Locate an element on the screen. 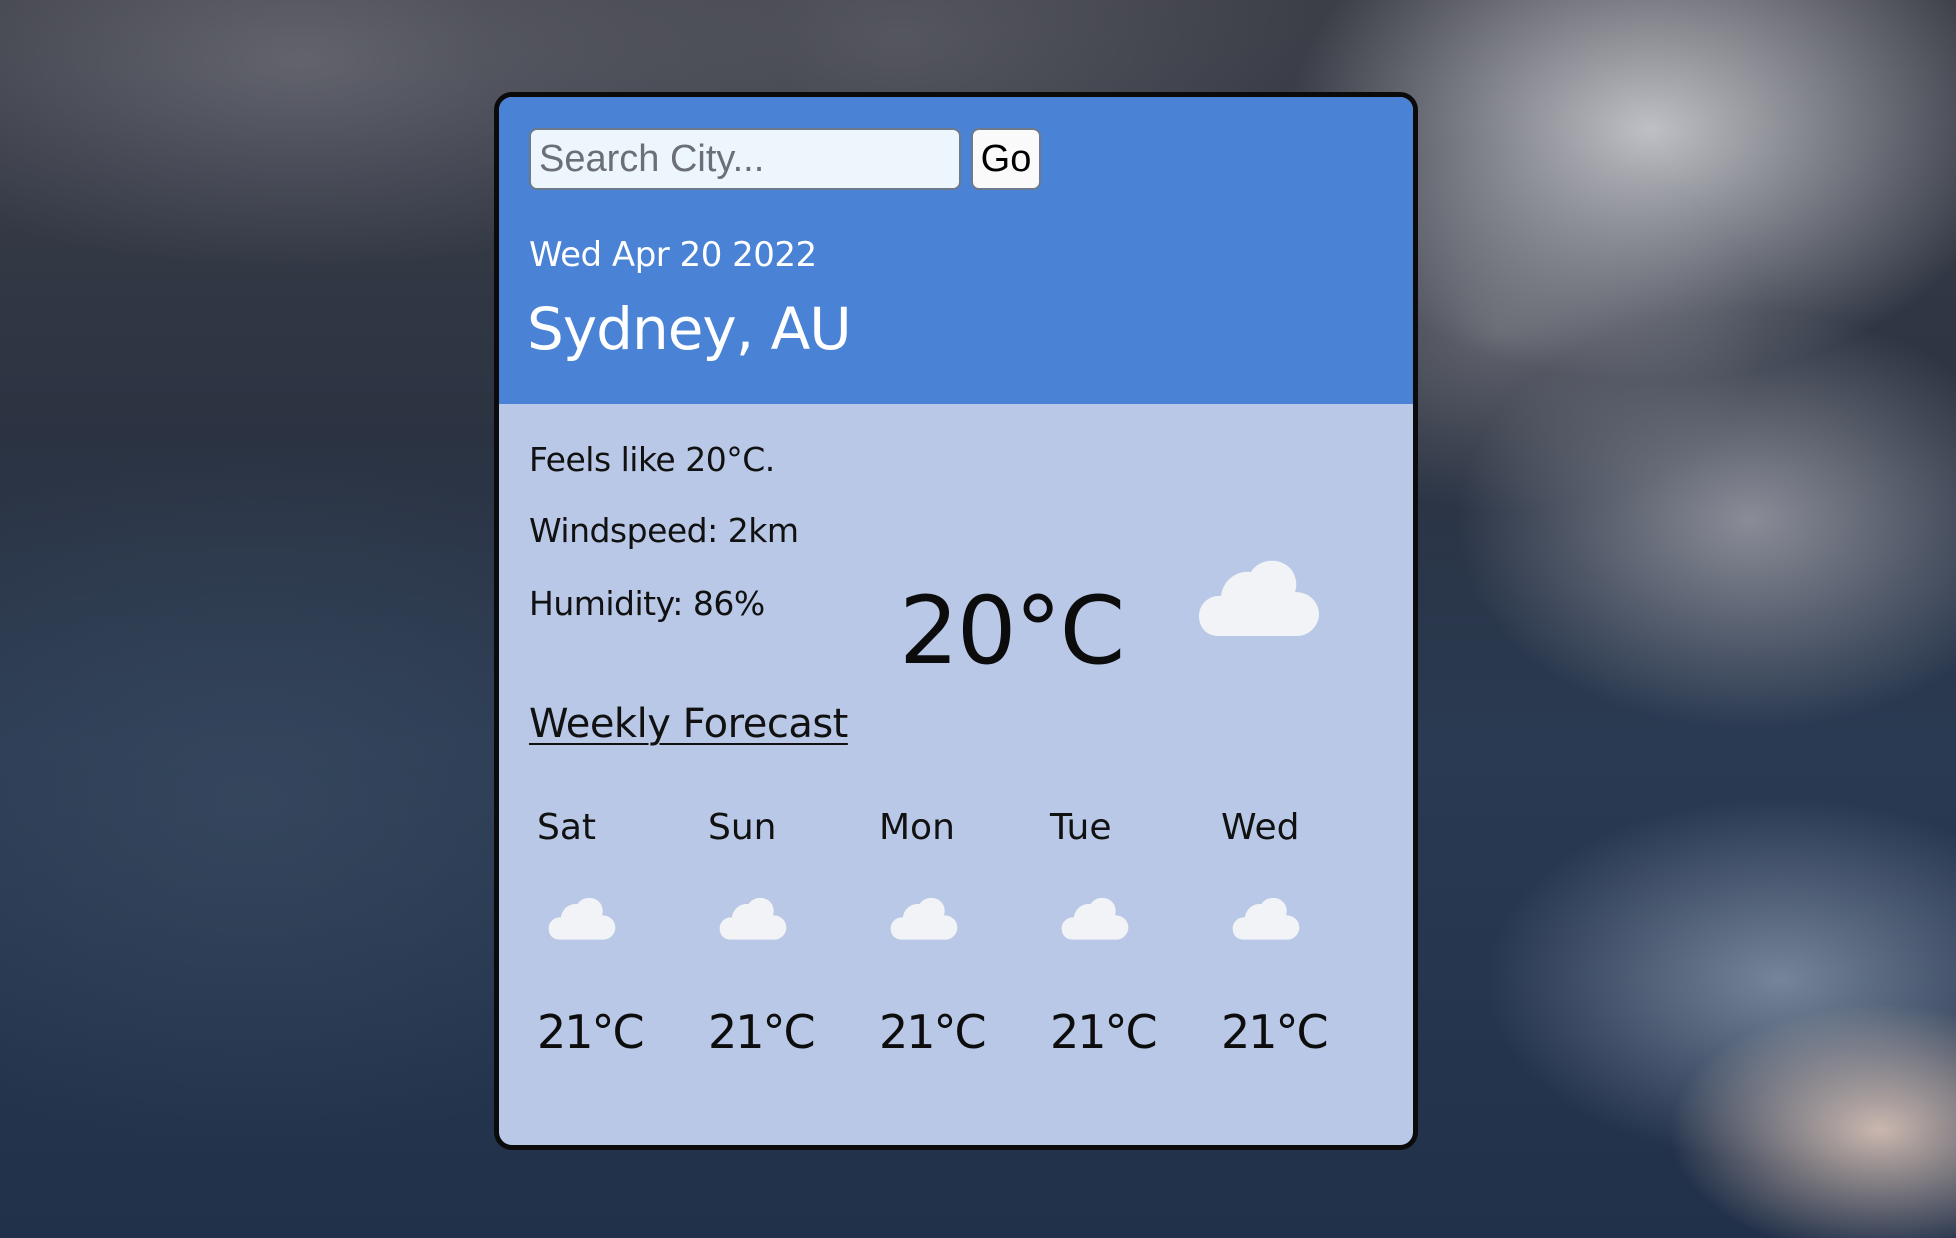 This screenshot has height=1238, width=1956. go-button: Go is located at coordinates (1006, 159).